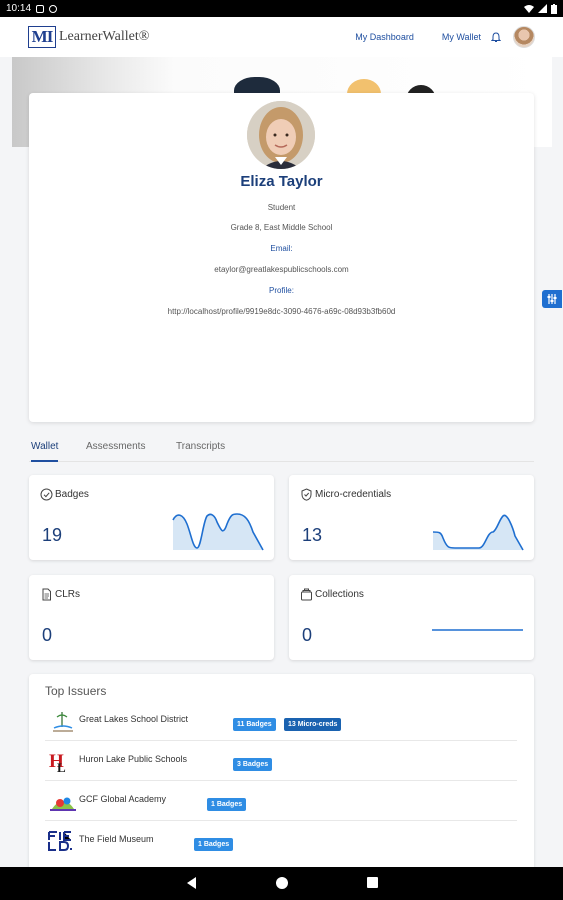  I want to click on badges-count: 19, so click(52, 535).